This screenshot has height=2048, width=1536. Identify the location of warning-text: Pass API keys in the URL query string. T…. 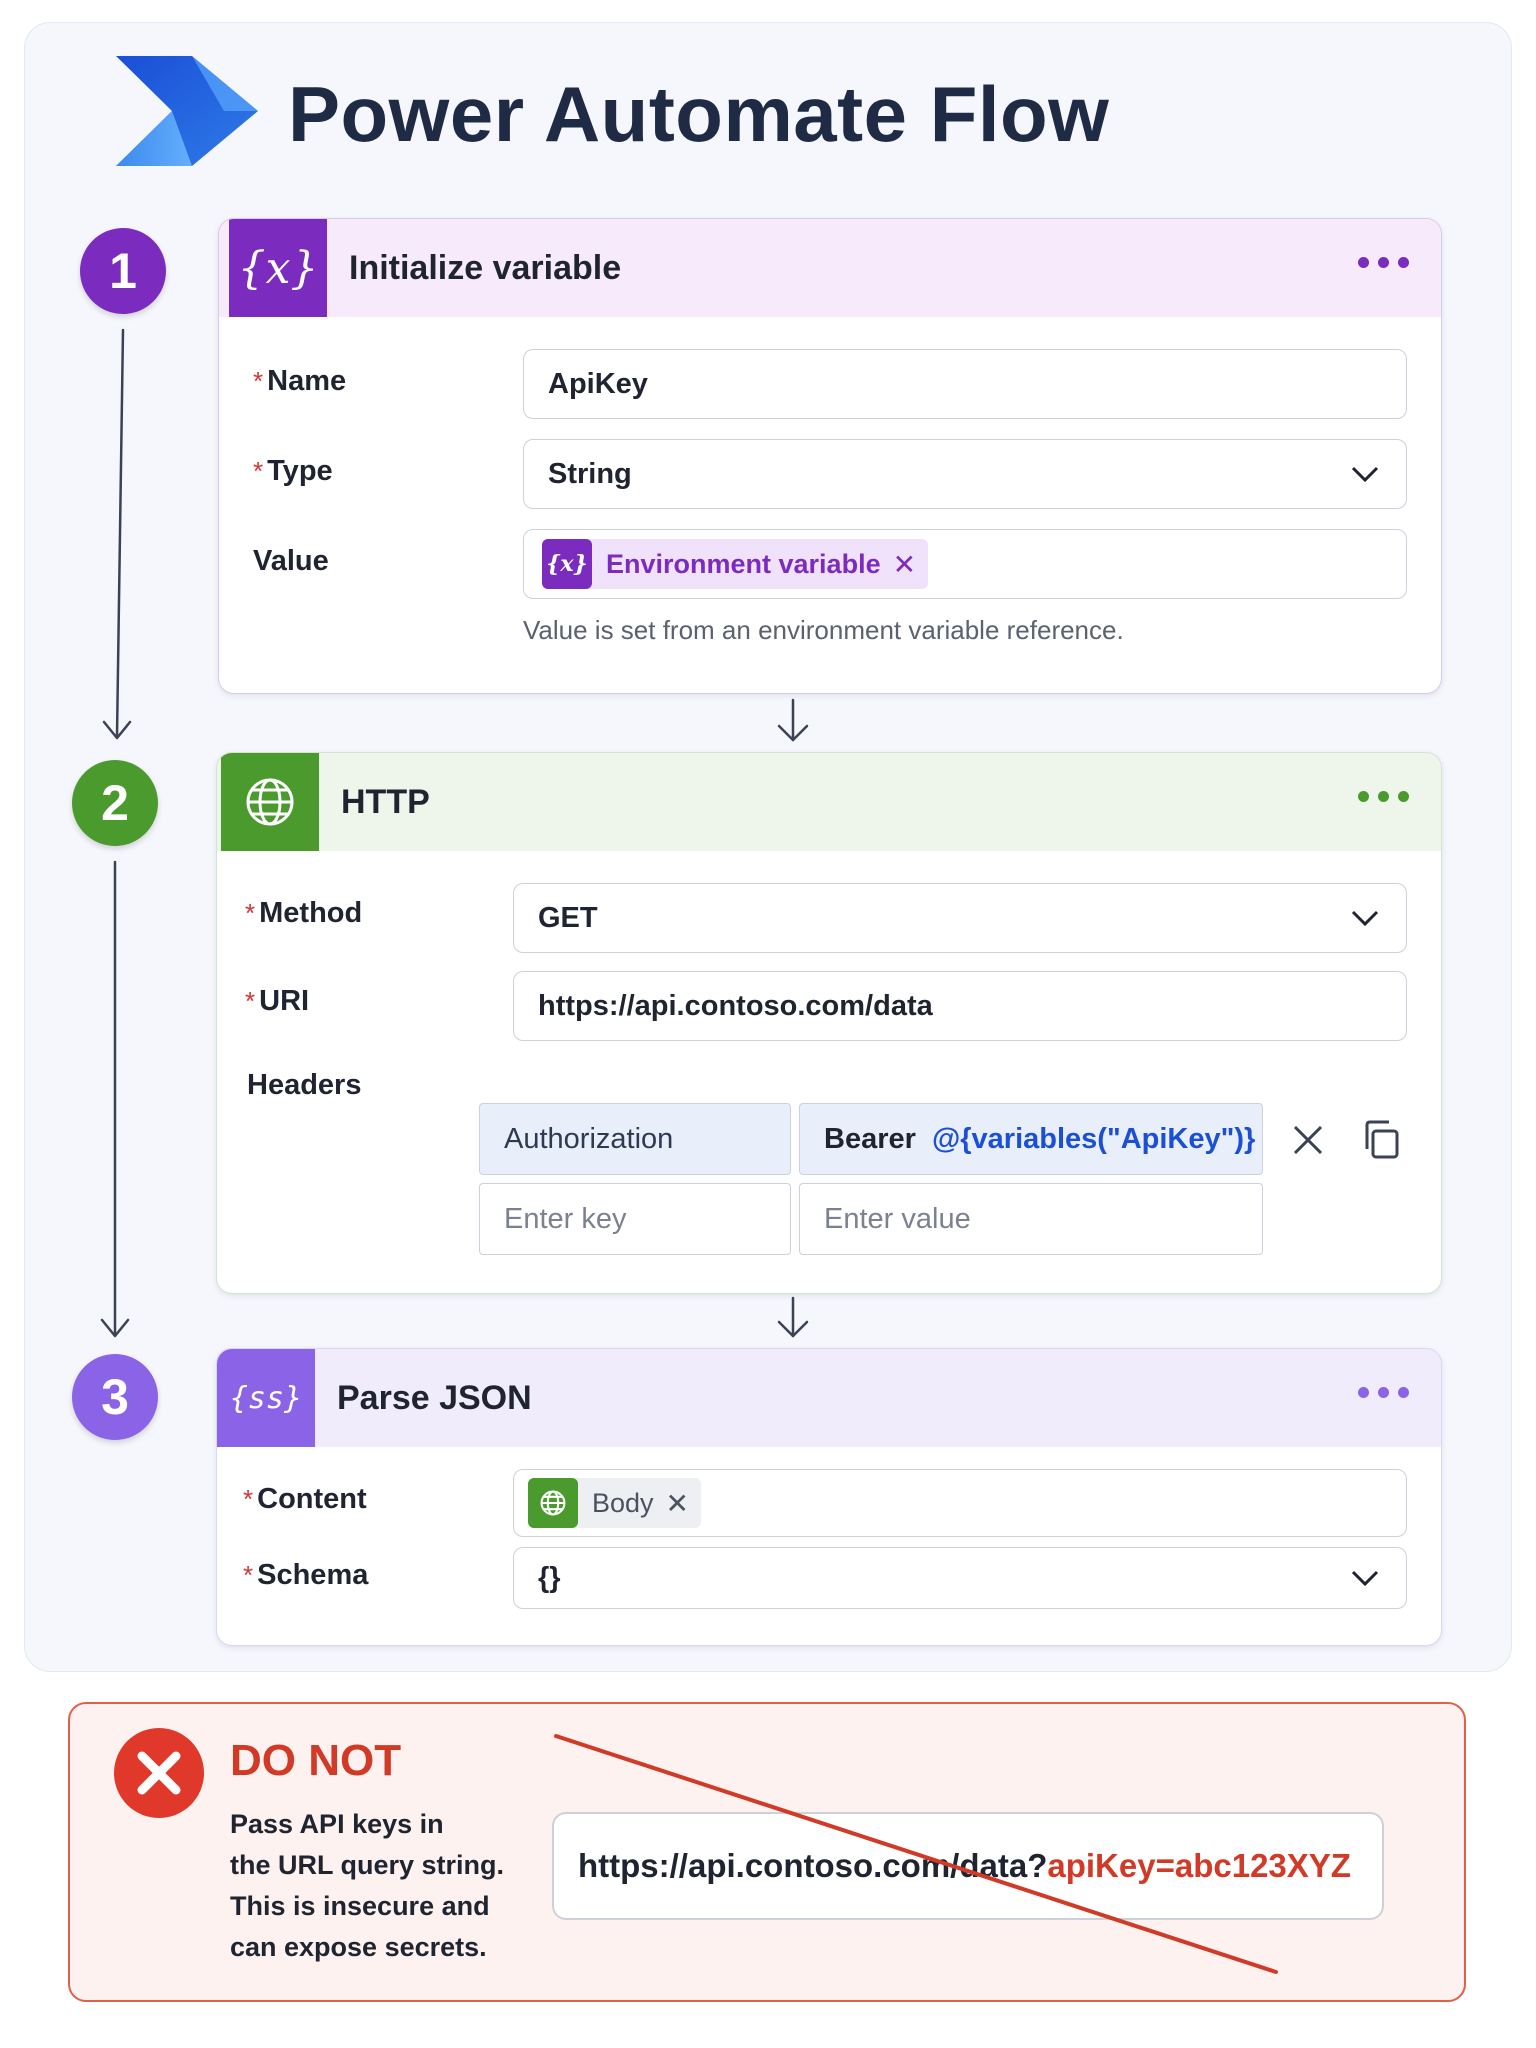
(367, 1885).